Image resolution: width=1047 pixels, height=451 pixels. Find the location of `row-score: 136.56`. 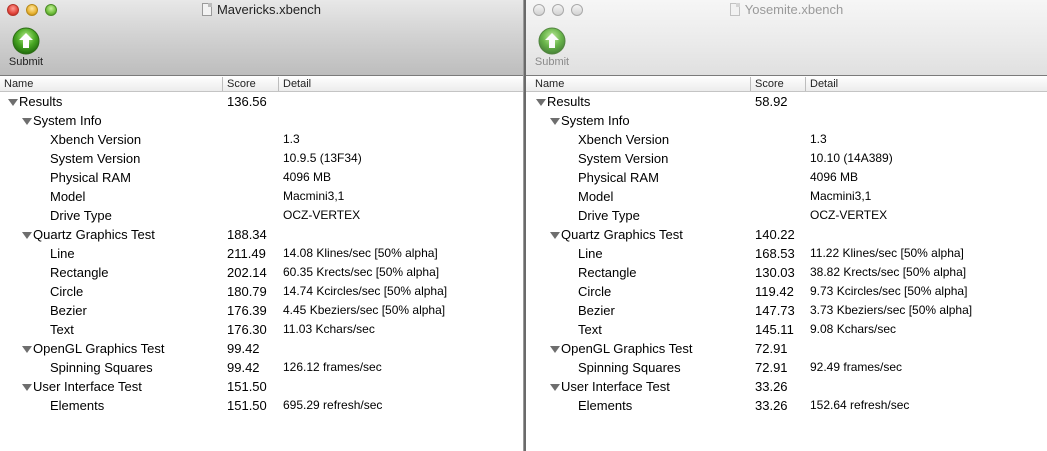

row-score: 136.56 is located at coordinates (247, 101).